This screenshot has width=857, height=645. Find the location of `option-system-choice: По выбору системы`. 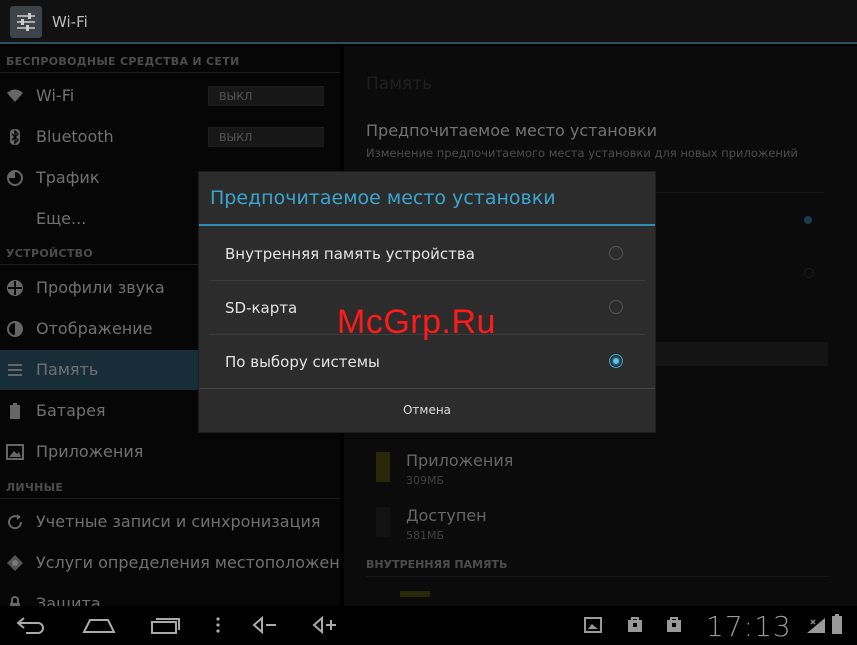

option-system-choice: По выбору системы is located at coordinates (427, 362).